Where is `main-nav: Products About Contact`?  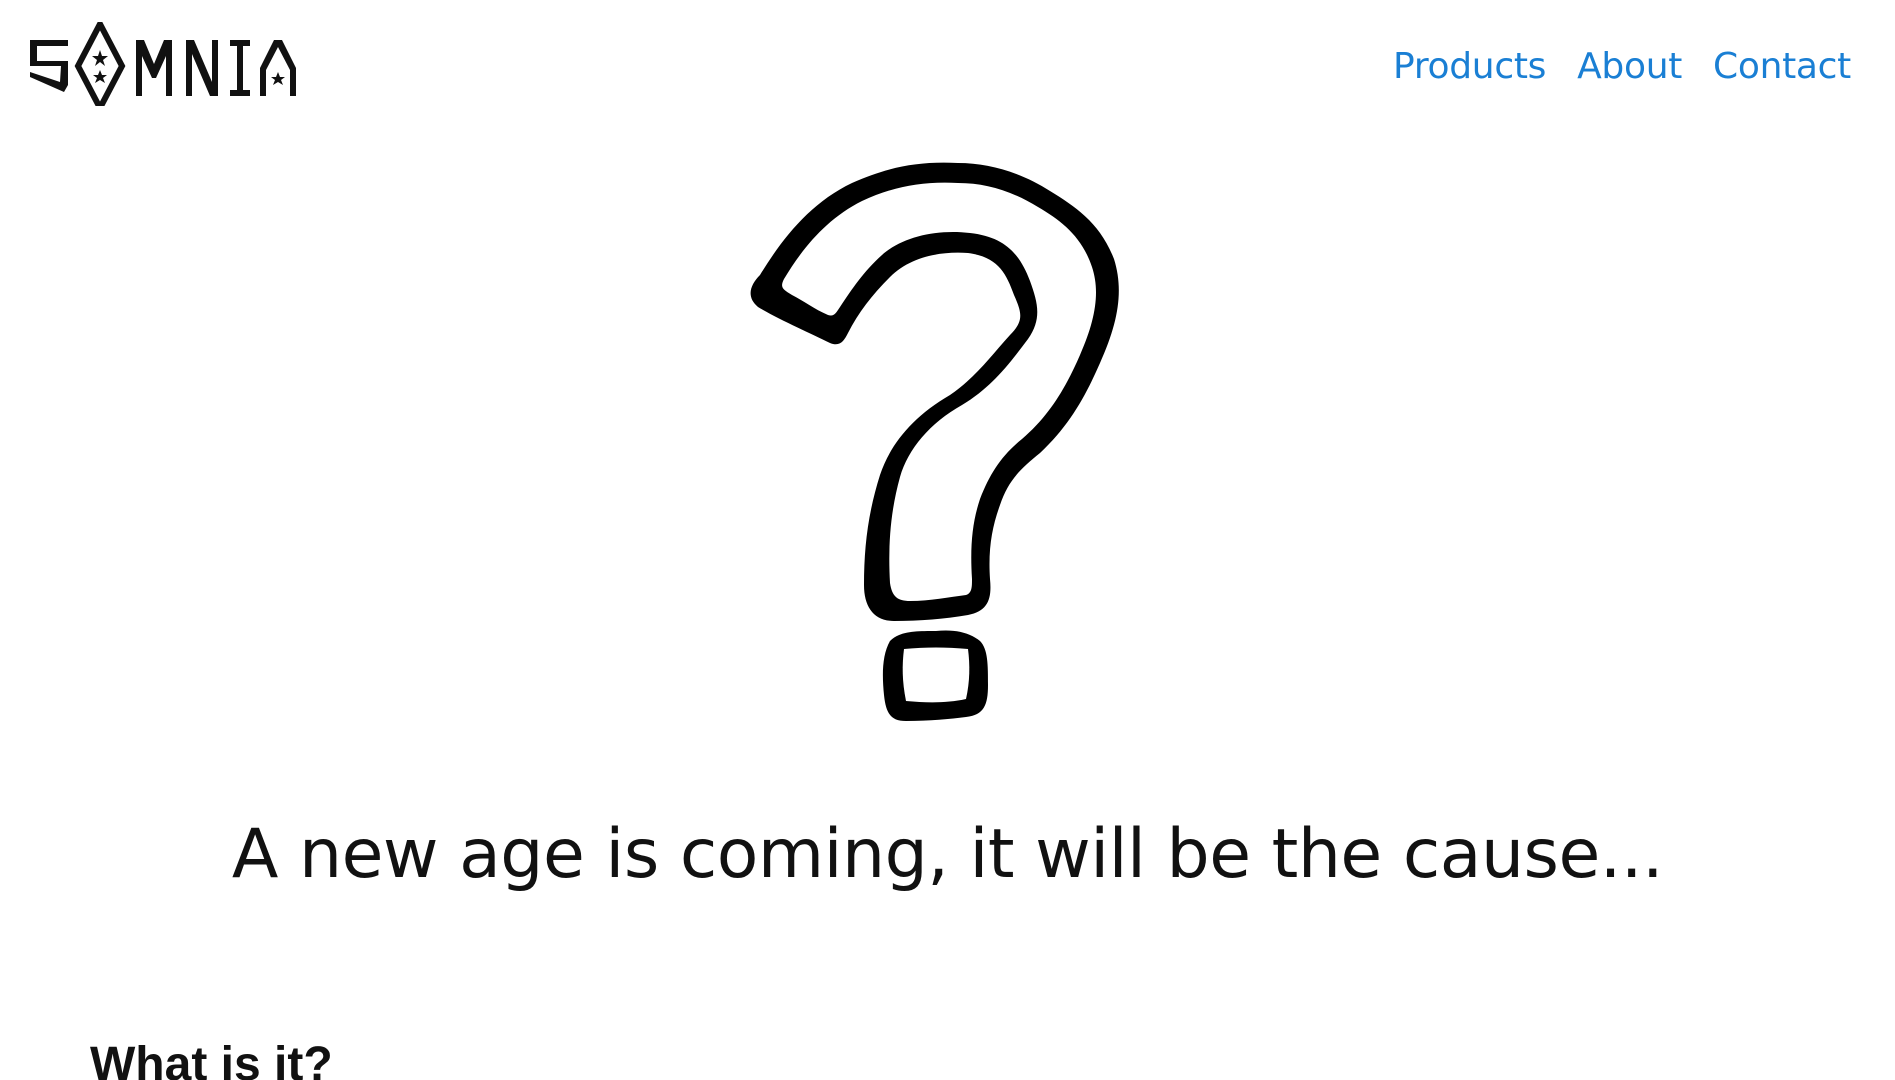 main-nav: Products About Contact is located at coordinates (1622, 67).